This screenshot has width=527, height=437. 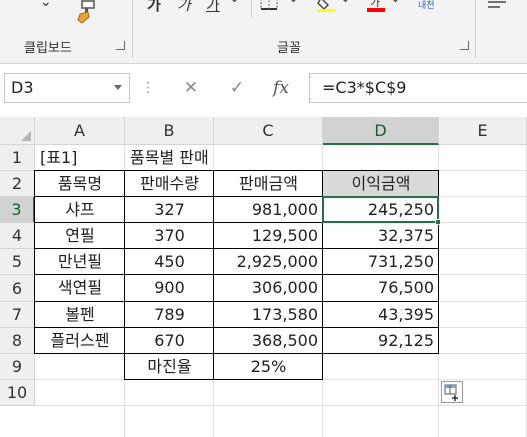 I want to click on column-header-e: E, so click(x=483, y=131).